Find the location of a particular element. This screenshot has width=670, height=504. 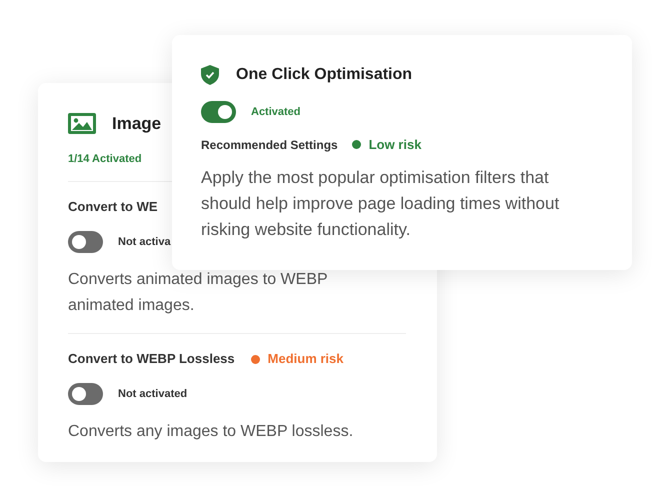

risk-level: Low risk is located at coordinates (395, 145).